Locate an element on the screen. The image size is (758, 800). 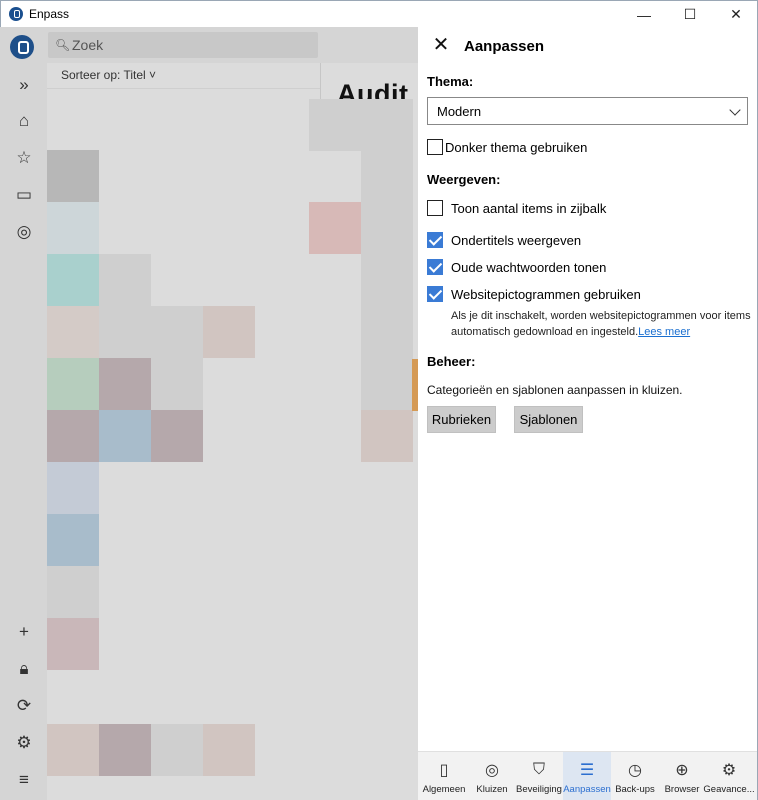
gear-icon: ⚙ is located at coordinates (729, 770).